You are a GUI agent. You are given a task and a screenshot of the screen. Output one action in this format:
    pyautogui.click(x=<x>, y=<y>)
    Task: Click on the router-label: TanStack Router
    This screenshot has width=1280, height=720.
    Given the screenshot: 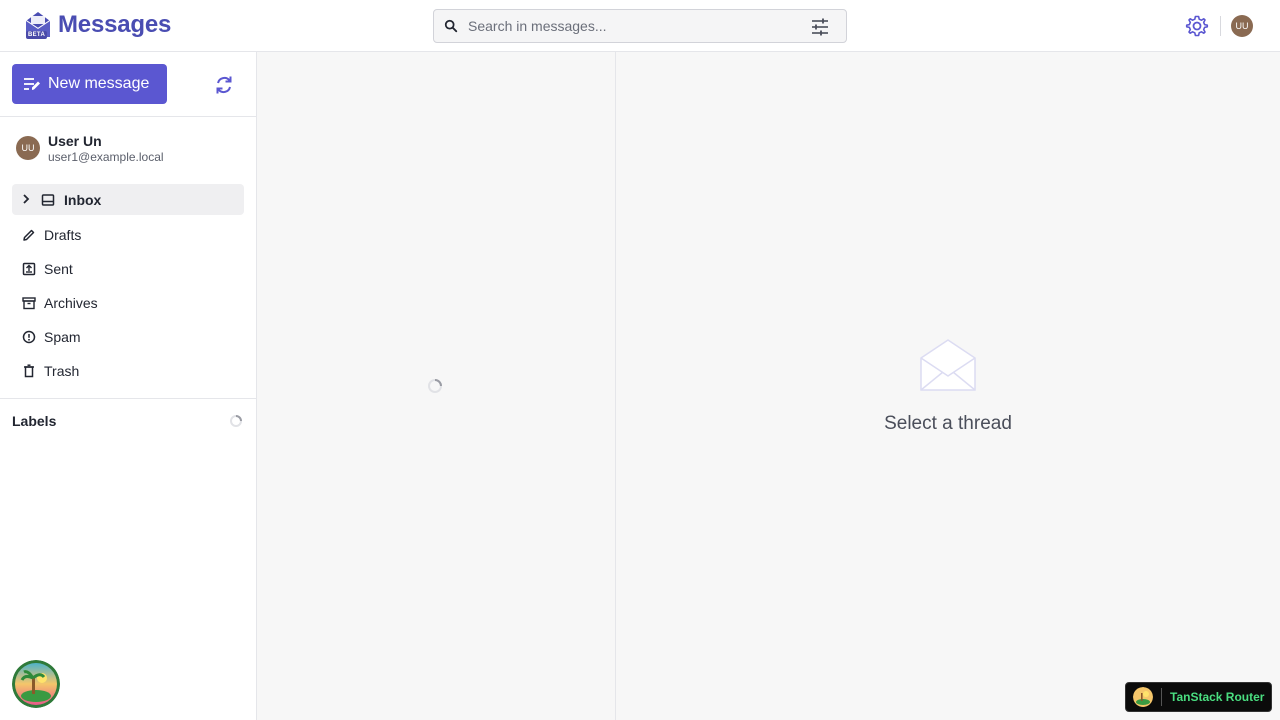 What is the action you would take?
    pyautogui.click(x=1217, y=697)
    